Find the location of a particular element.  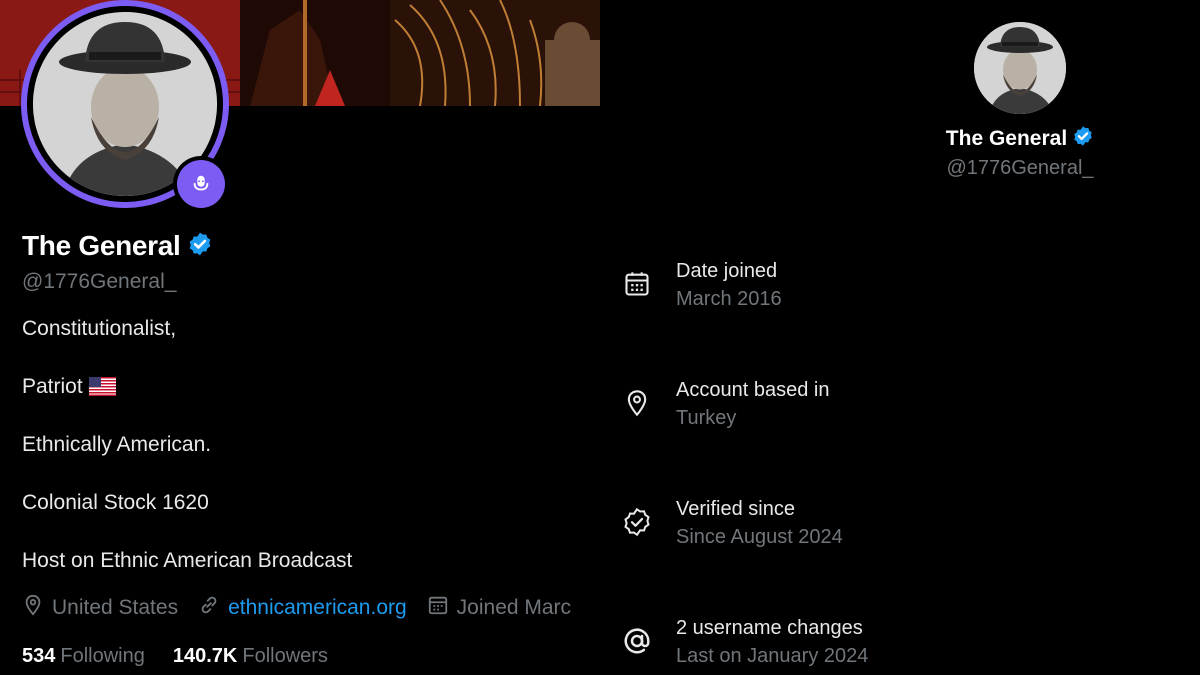

follow-stats: 534 Following 140.7K Followers is located at coordinates (189, 656).